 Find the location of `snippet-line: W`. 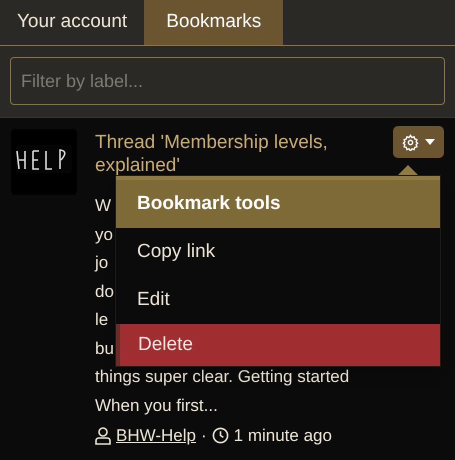

snippet-line: W is located at coordinates (103, 206).